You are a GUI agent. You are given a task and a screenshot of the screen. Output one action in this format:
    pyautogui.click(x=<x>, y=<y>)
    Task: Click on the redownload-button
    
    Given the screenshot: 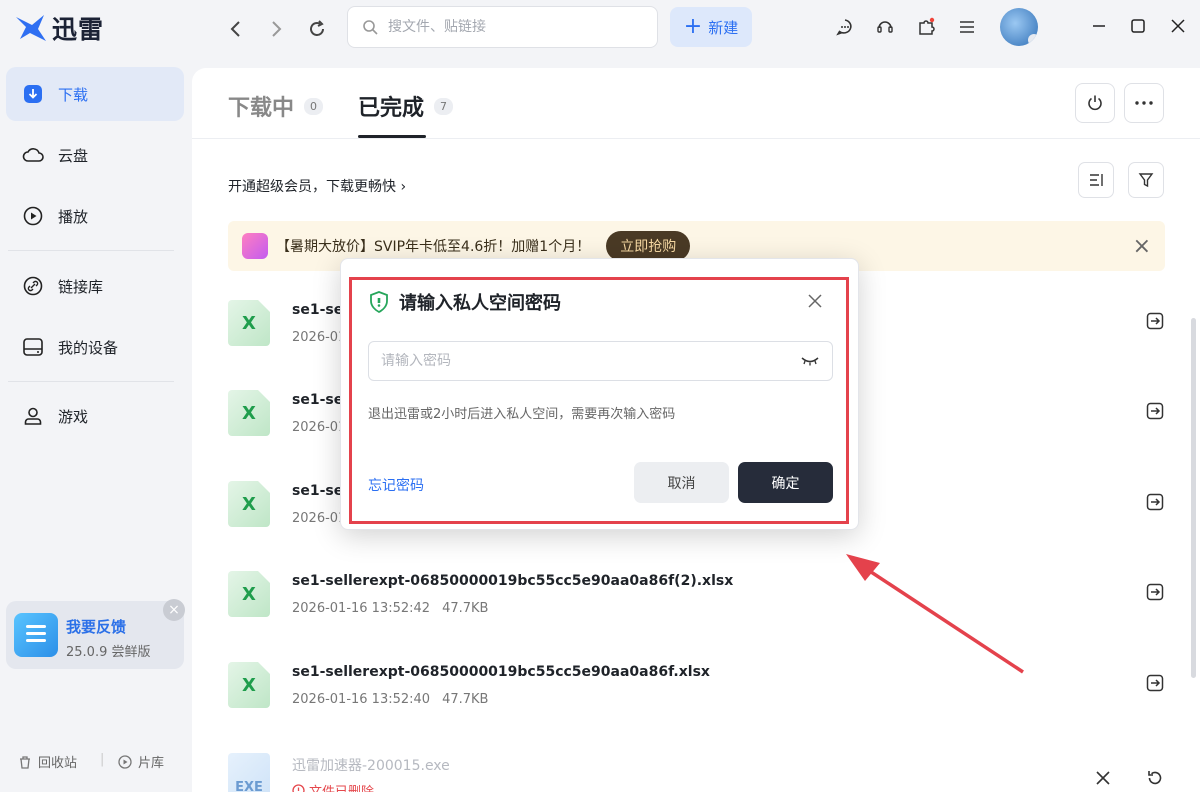 What is the action you would take?
    pyautogui.click(x=1155, y=778)
    